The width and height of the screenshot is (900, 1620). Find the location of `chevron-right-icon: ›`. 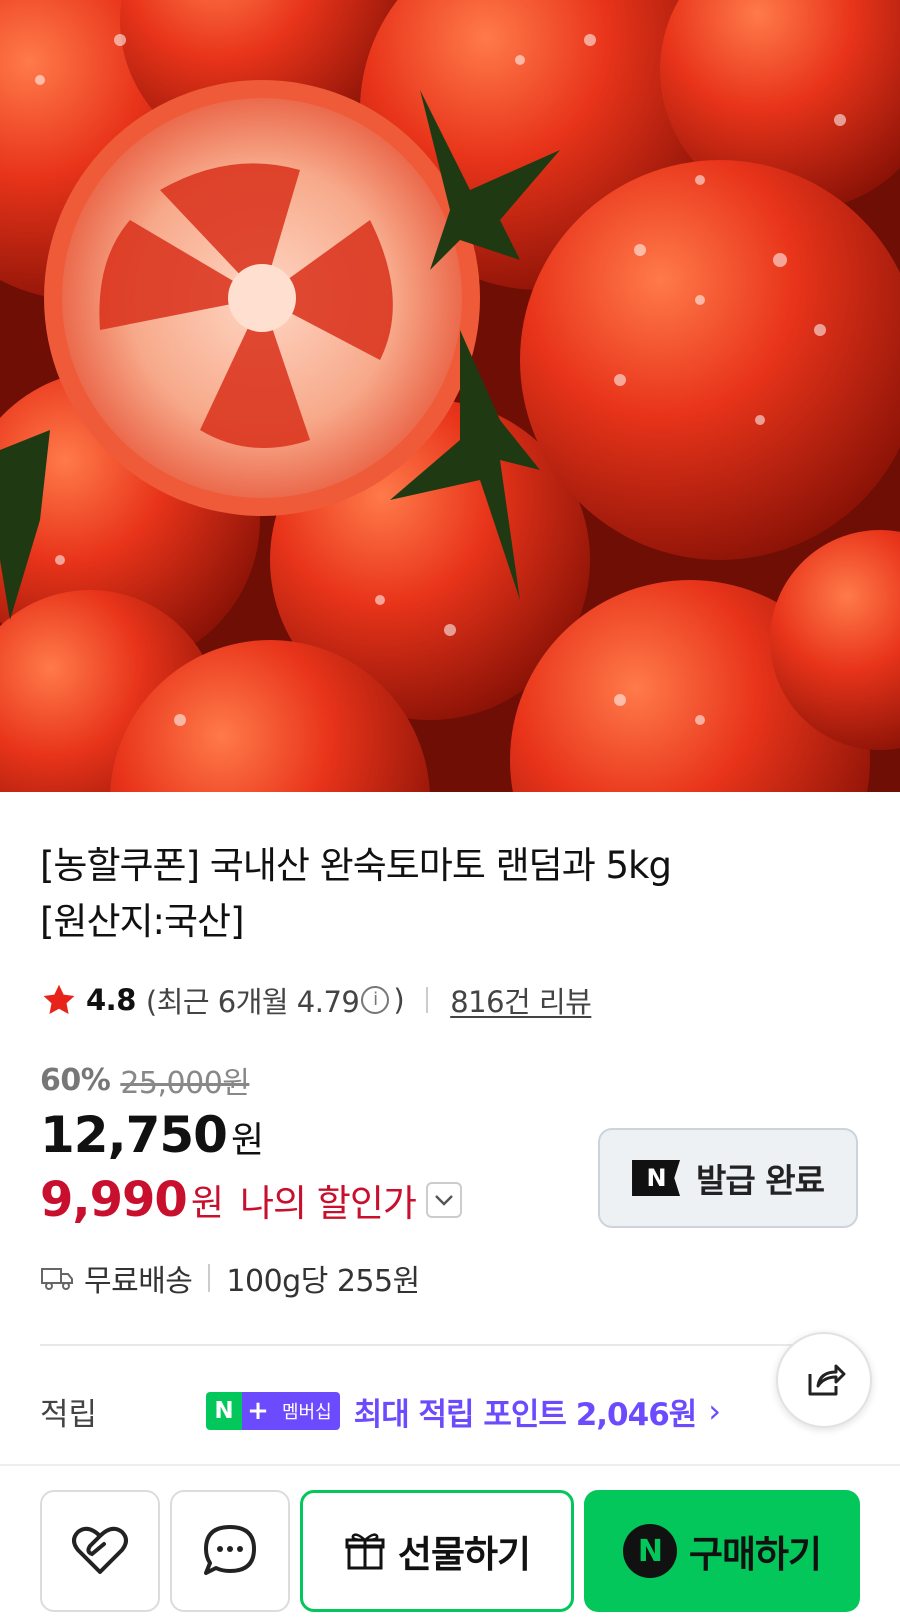

chevron-right-icon: › is located at coordinates (715, 1411).